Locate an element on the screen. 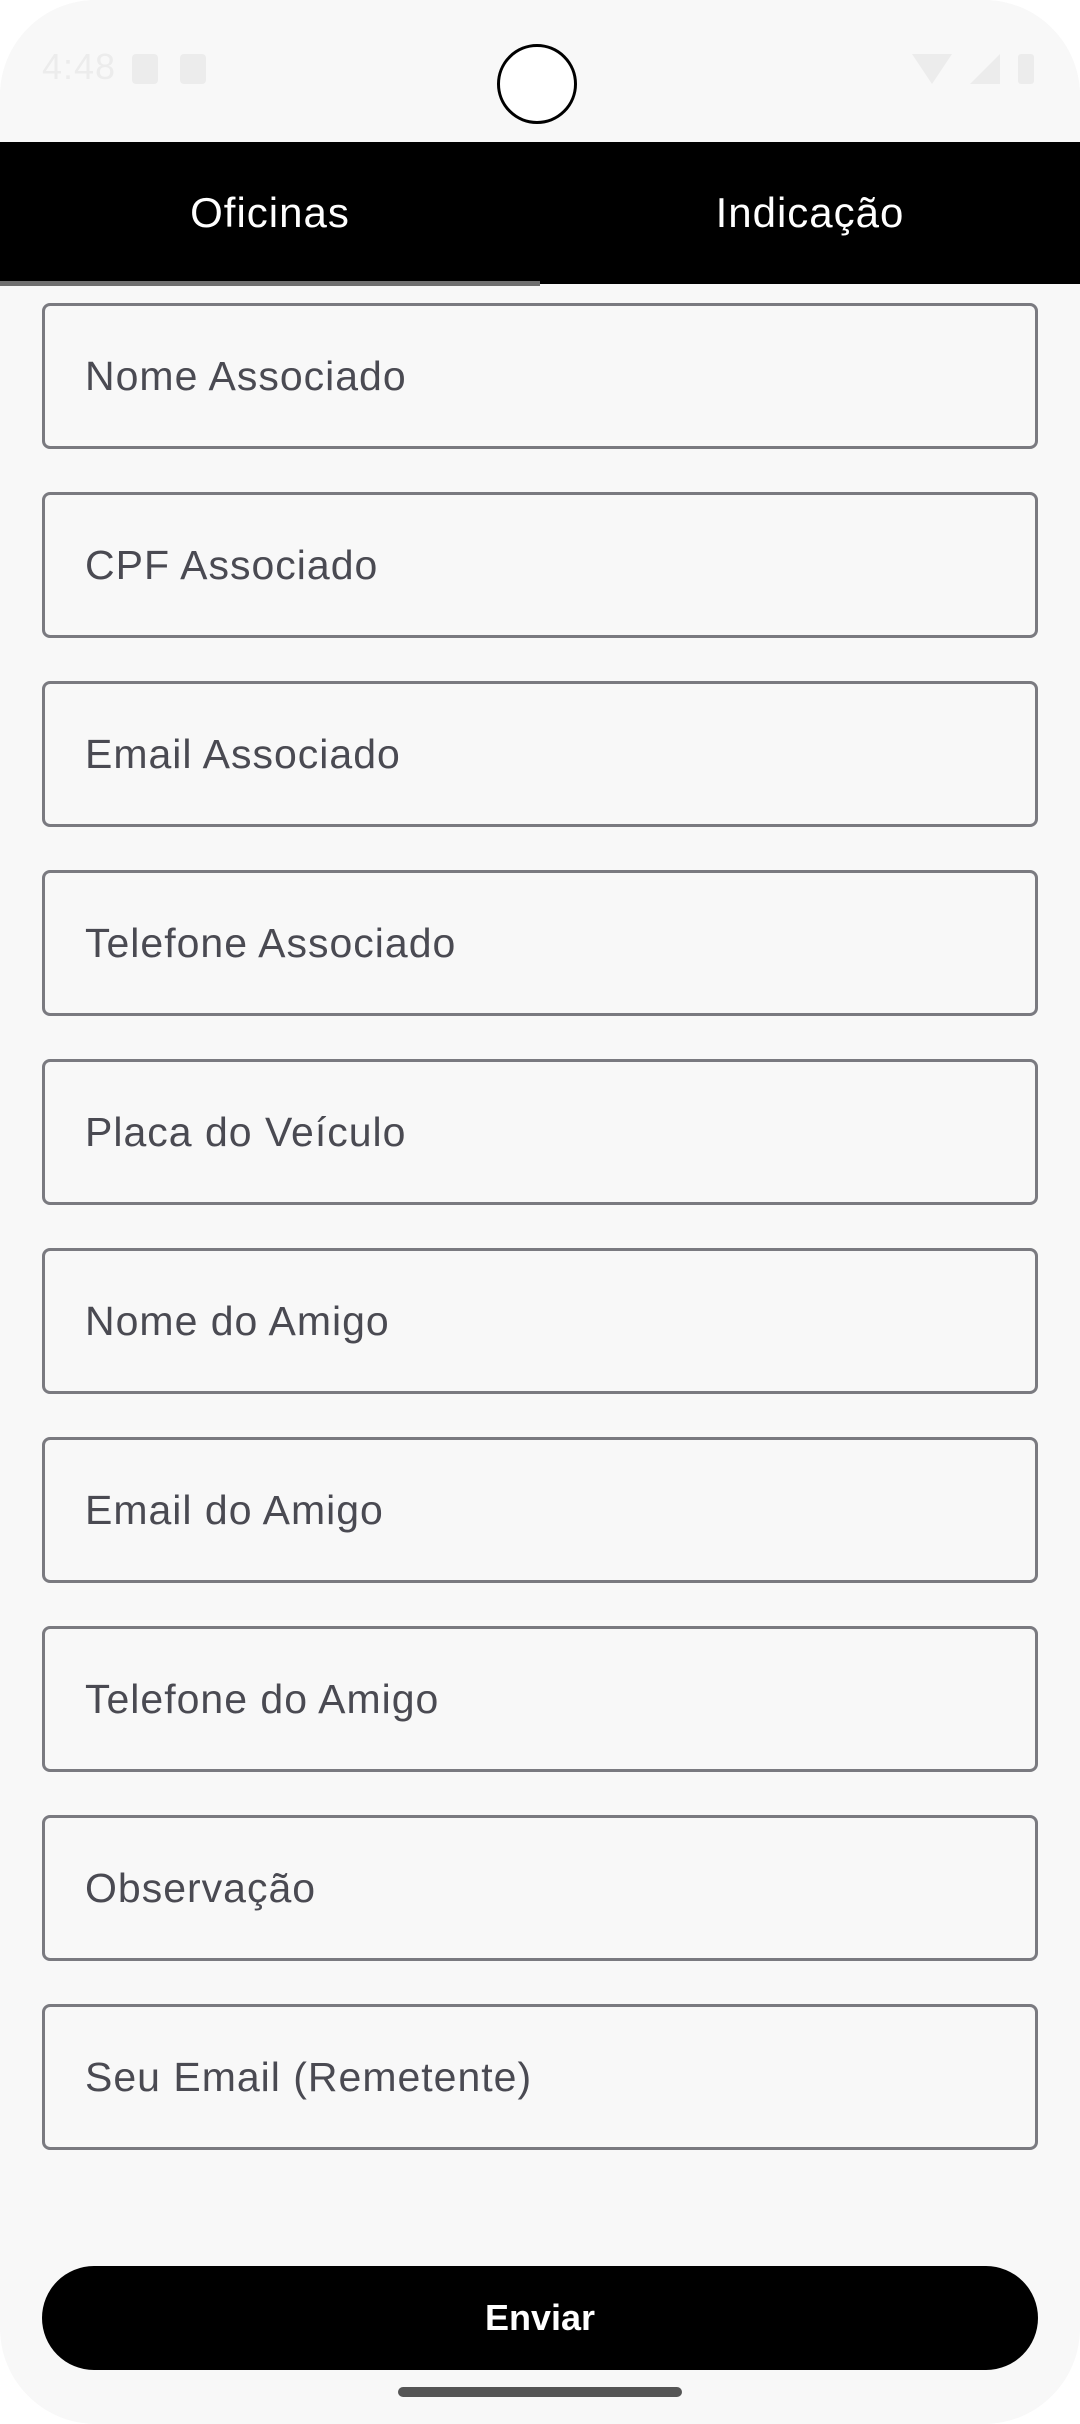 The image size is (1080, 2424). telefone-amigo-input is located at coordinates (540, 1699).